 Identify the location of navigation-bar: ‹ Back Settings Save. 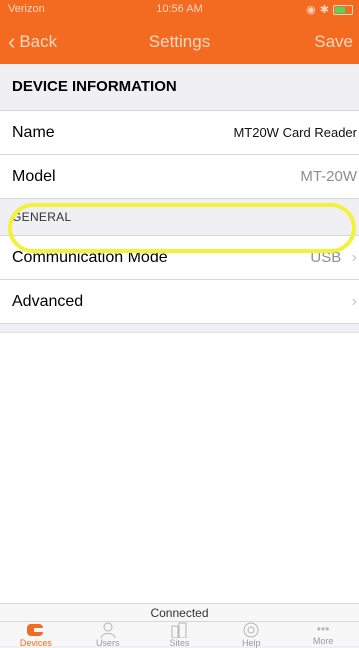
(179, 42).